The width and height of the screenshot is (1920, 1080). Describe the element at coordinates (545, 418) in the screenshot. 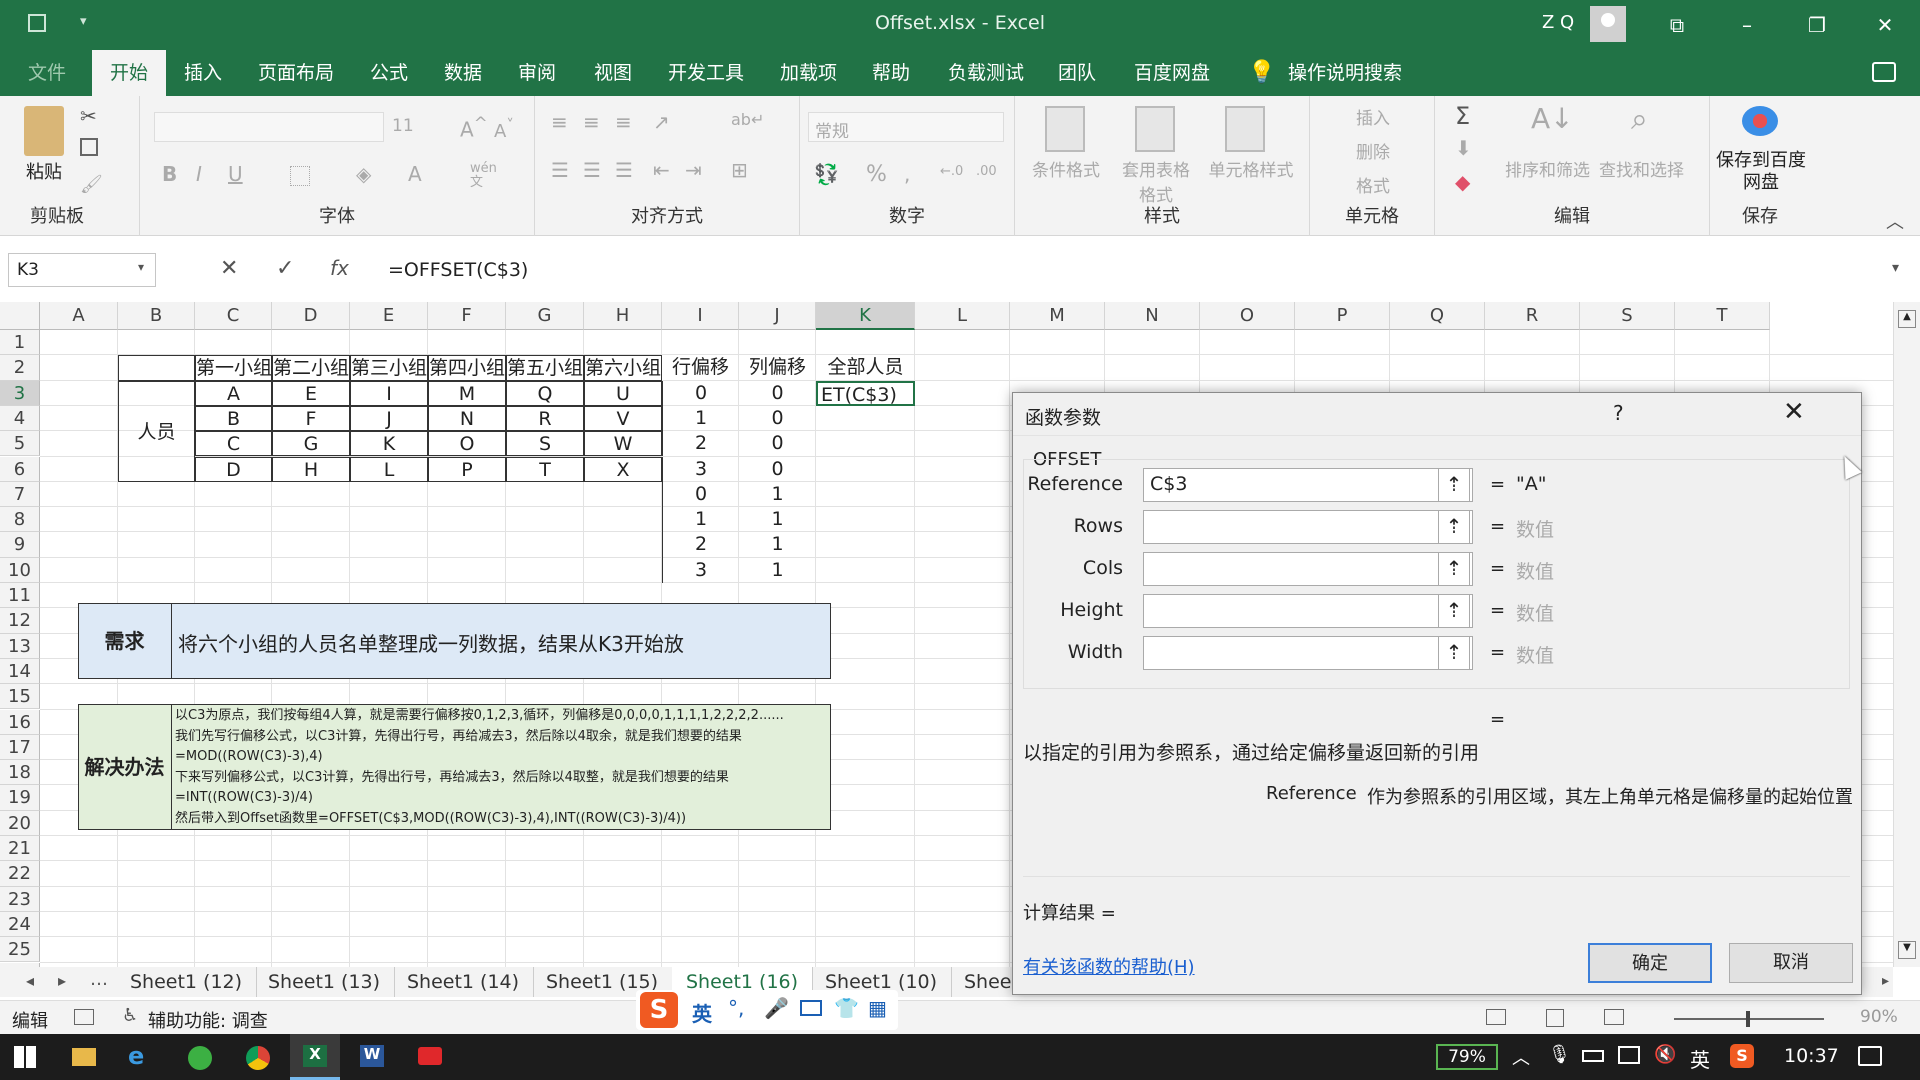

I see `member-cell: R` at that location.